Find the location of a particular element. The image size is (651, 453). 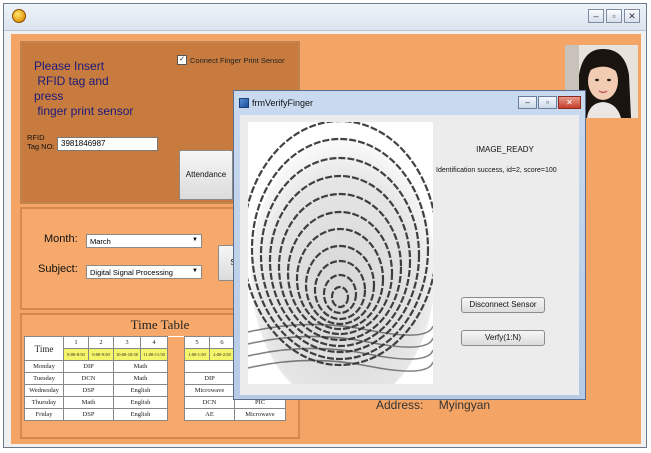

instruction-line: RFID tag and is located at coordinates (71, 81).